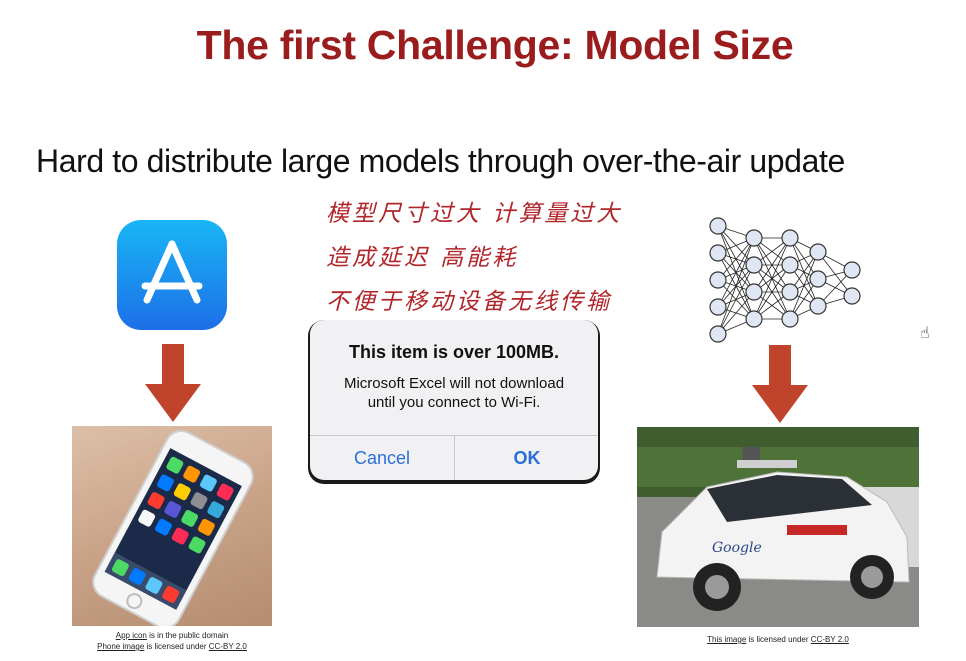 Image resolution: width=966 pixels, height=661 pixels. What do you see at coordinates (382, 458) in the screenshot?
I see `cancel-button: Cancel` at bounding box center [382, 458].